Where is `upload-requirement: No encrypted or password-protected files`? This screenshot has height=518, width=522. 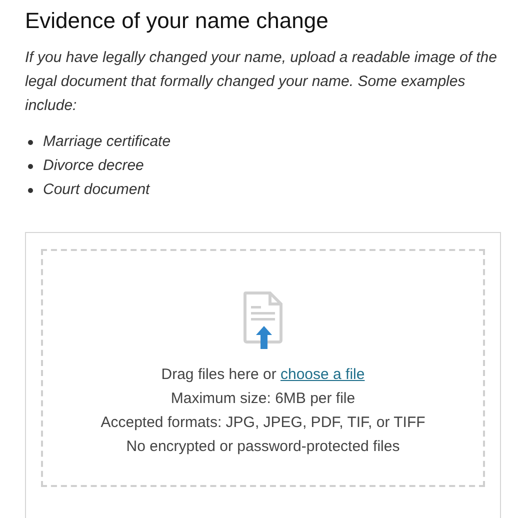 upload-requirement: No encrypted or password-protected files is located at coordinates (263, 447).